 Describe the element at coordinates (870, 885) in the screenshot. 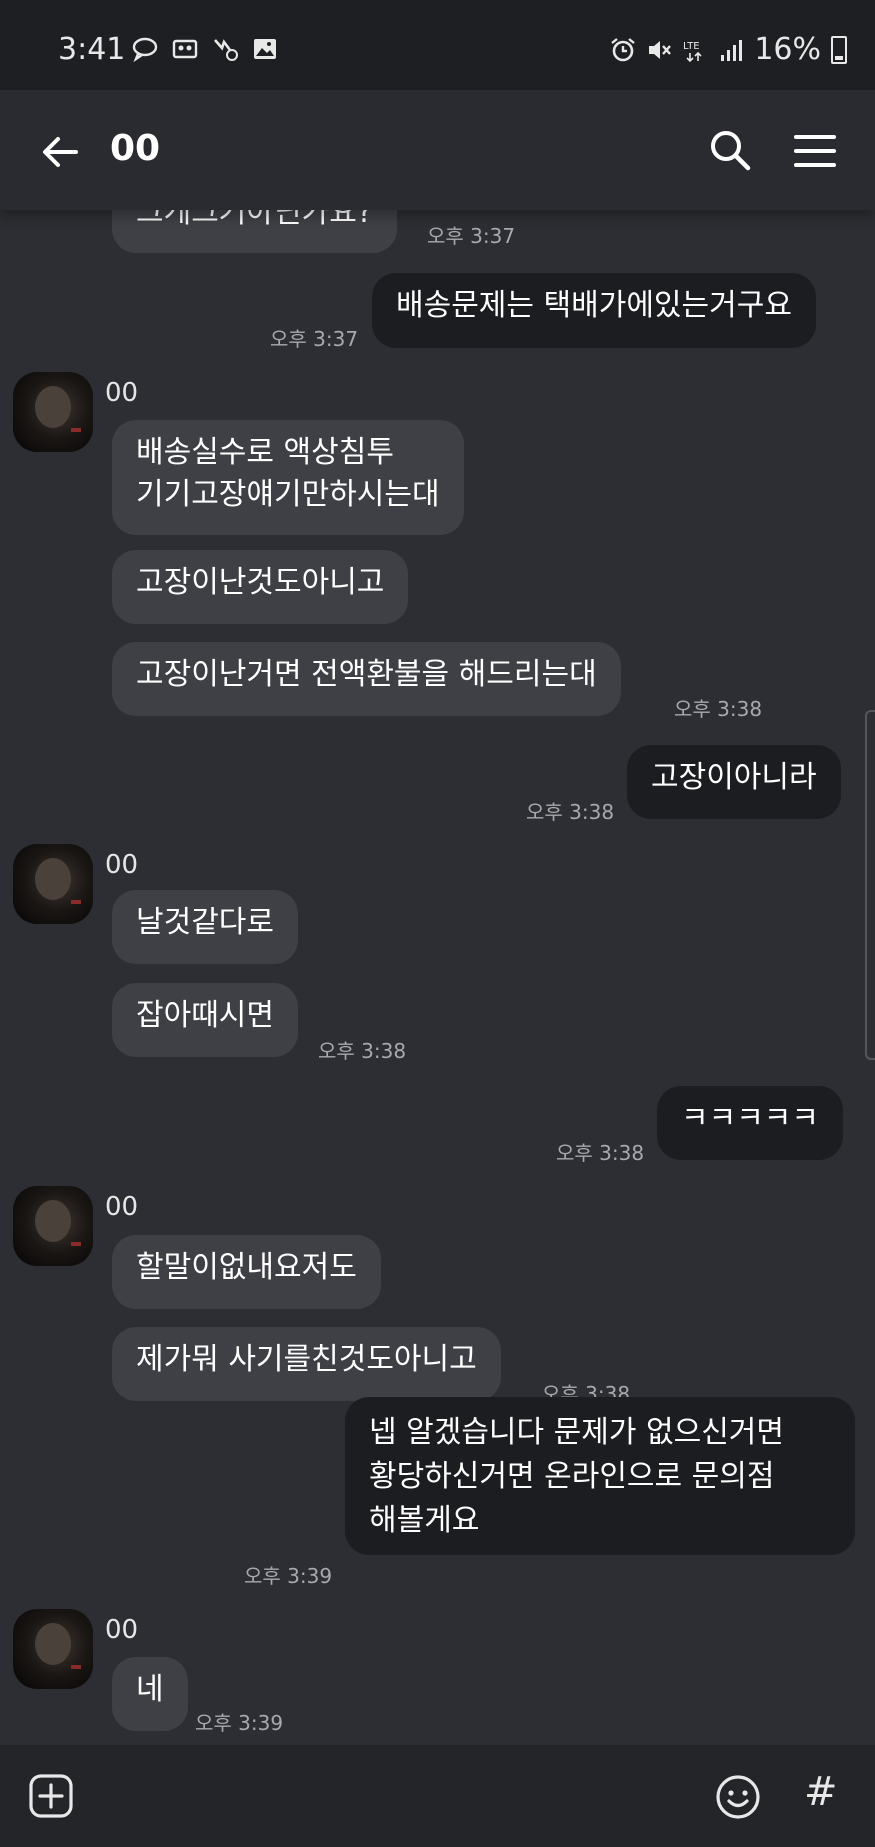

I see `scrollbar-thumb` at that location.